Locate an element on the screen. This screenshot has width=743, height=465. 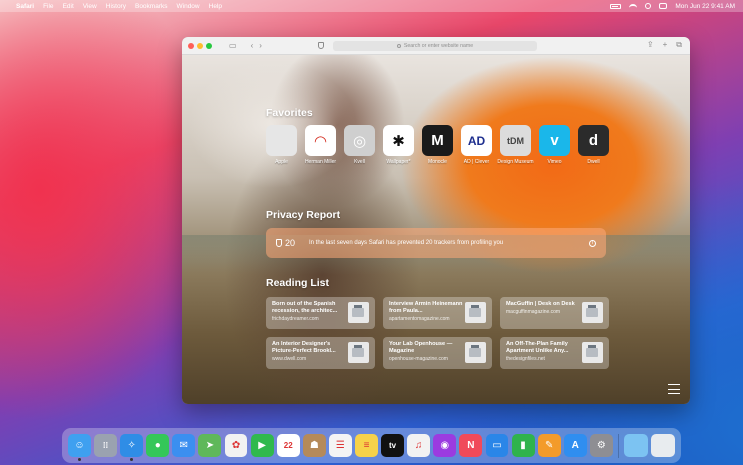
reminders-icon: ☰ is located at coordinates (340, 445).